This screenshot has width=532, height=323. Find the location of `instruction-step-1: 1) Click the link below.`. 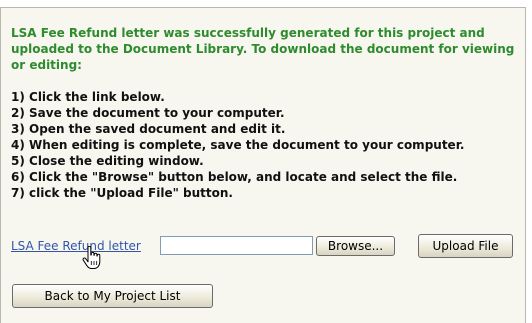

instruction-step-1: 1) Click the link below. is located at coordinates (88, 97).